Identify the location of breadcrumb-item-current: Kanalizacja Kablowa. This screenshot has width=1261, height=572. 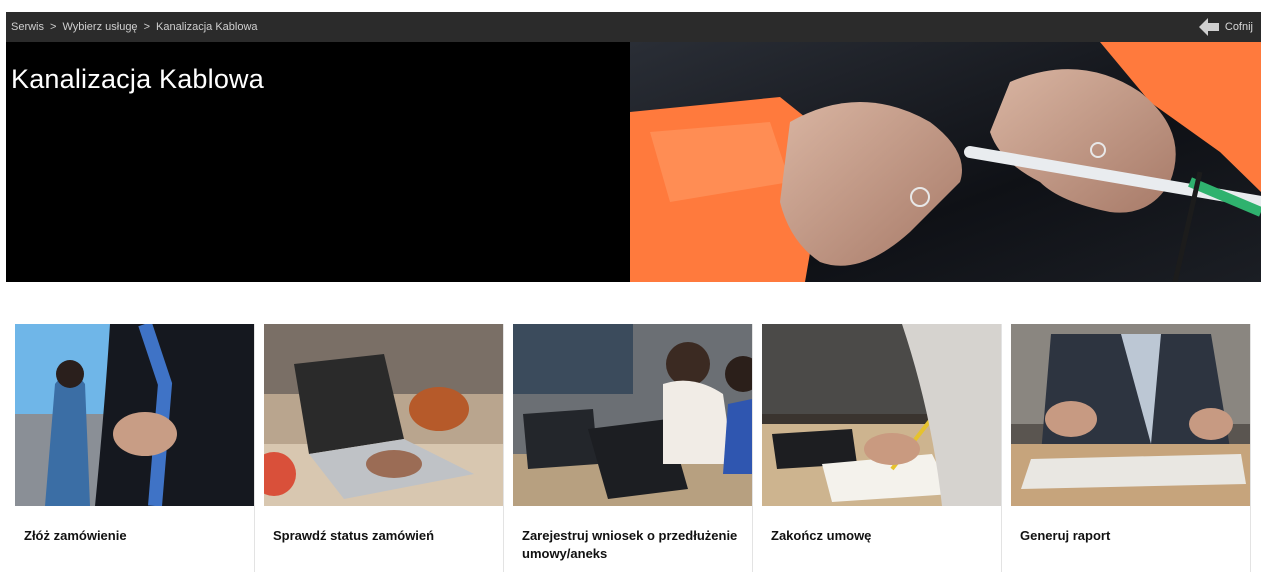
(207, 27).